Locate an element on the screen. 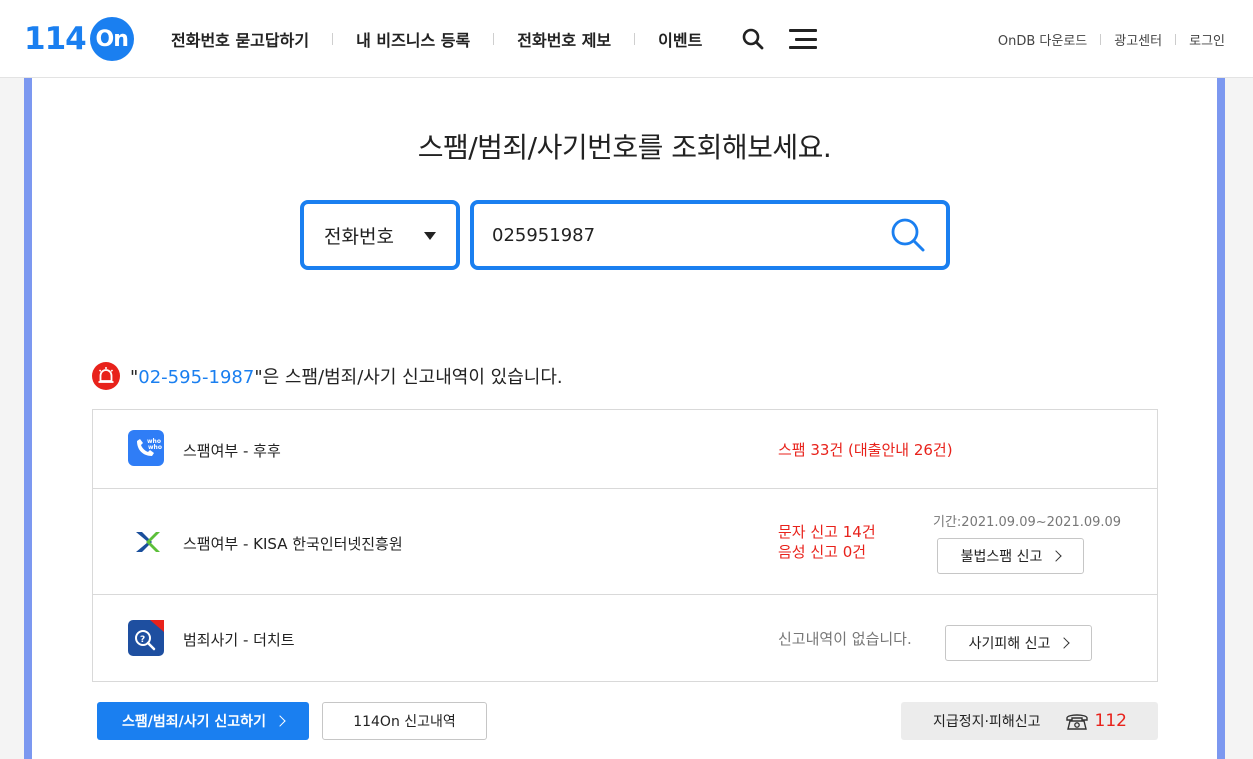 This screenshot has width=1253, height=759. illegal-spam-report-button: 불법스팸 신고 is located at coordinates (1010, 556).